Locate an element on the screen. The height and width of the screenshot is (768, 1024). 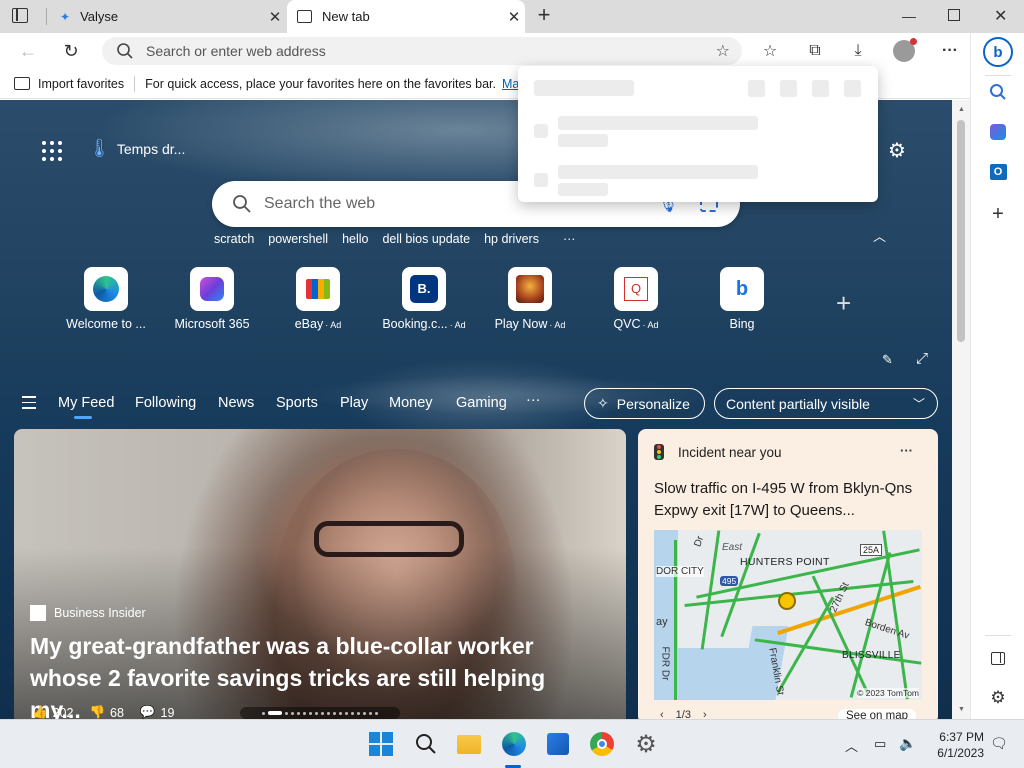
suggestion-chip: hp drivers is located at coordinates (511, 239).